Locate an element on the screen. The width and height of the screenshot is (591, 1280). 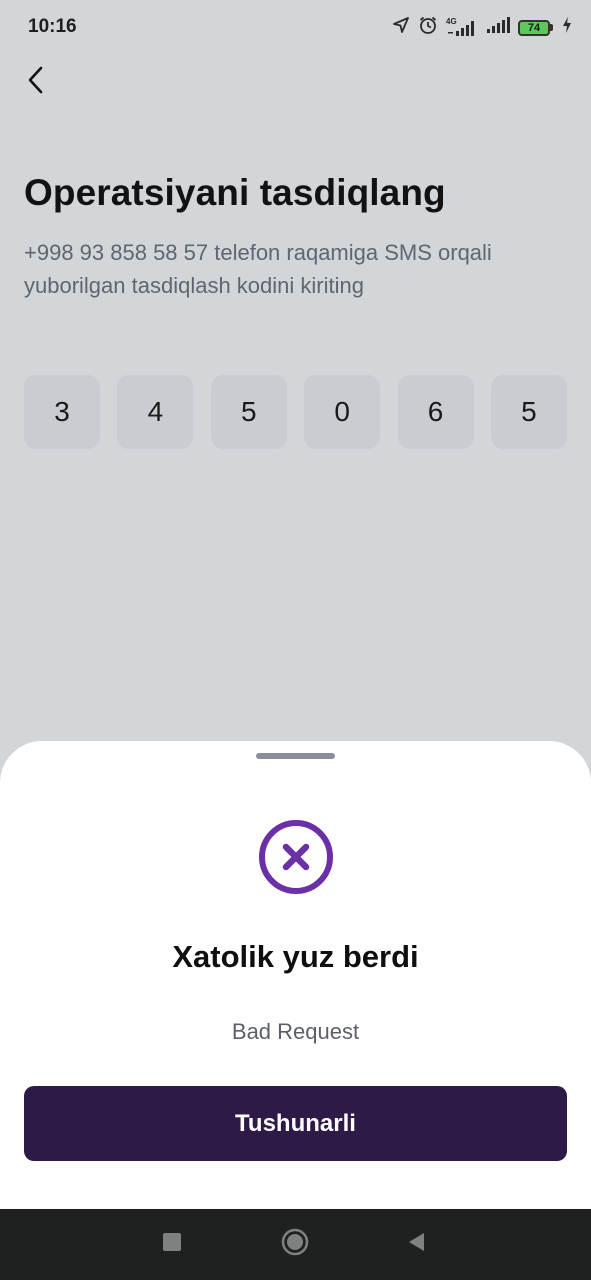
chevron-left-icon is located at coordinates (36, 82).